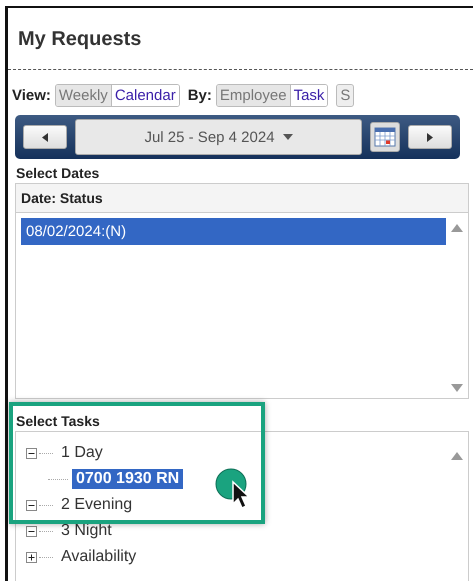  I want to click on view-option: Weekly, so click(83, 95).